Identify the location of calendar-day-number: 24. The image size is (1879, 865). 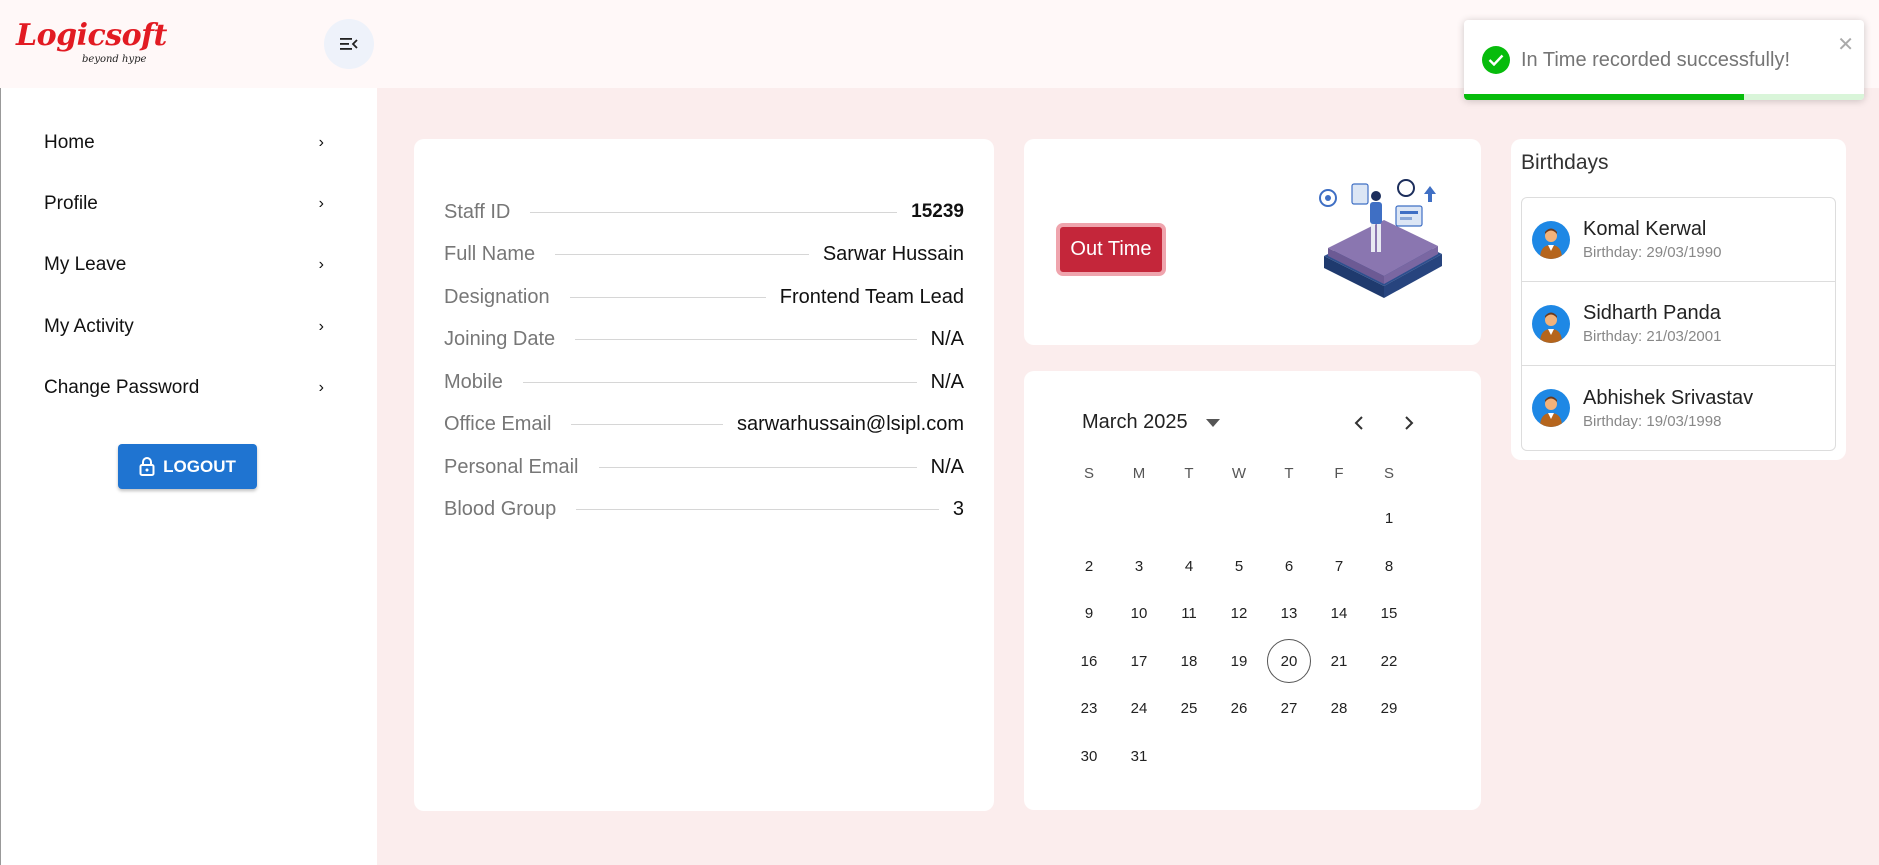
(1139, 709).